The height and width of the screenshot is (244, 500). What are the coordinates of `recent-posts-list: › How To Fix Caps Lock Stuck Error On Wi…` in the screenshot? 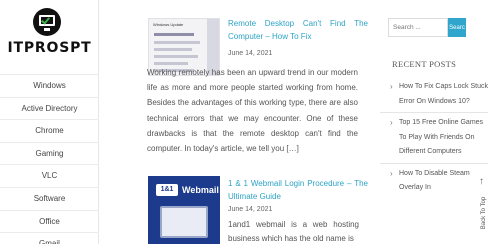 It's located at (434, 138).